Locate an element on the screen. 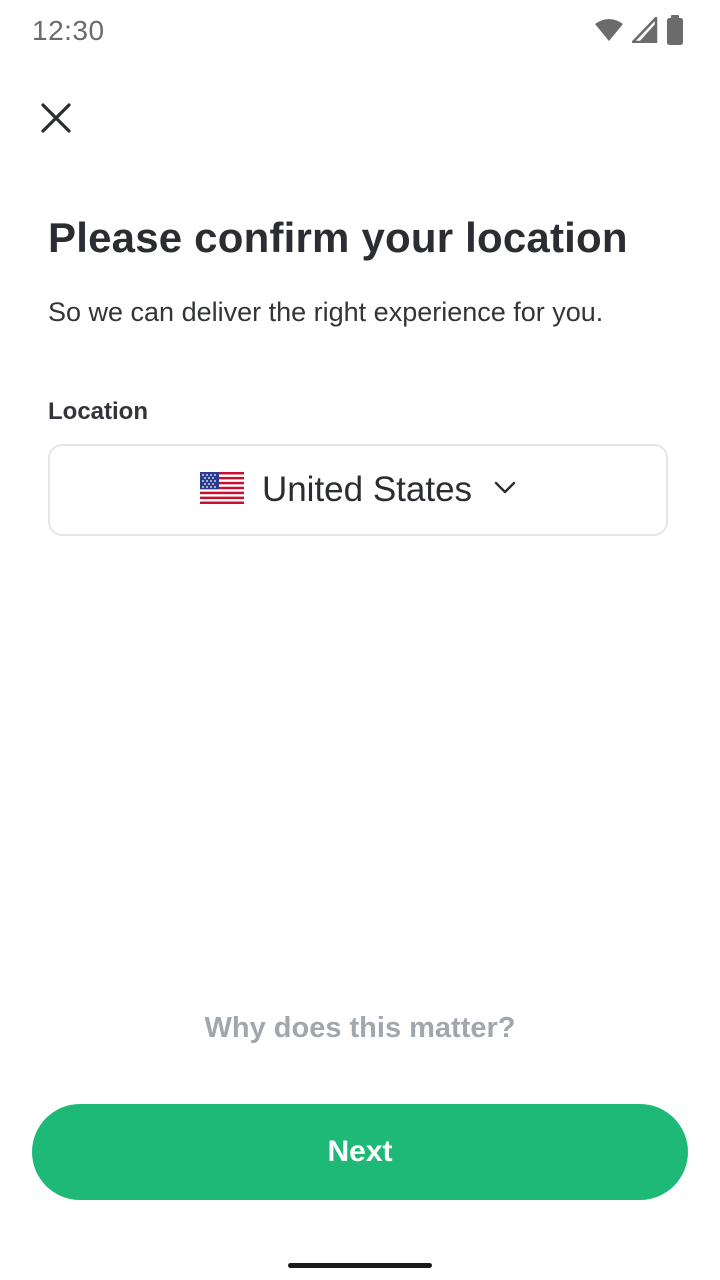  location-value: United States is located at coordinates (367, 489).